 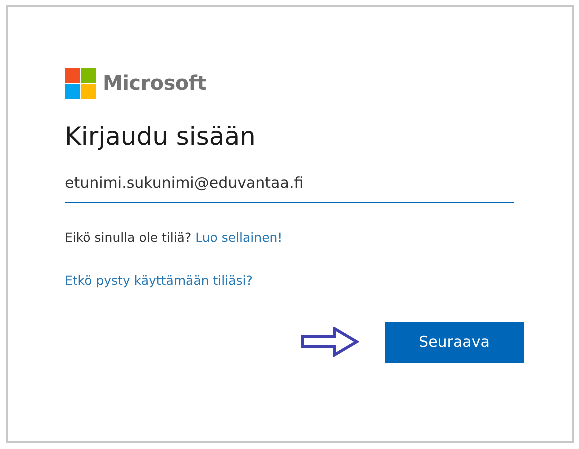 What do you see at coordinates (161, 137) in the screenshot?
I see `page-title: Kirjaudu sisään` at bounding box center [161, 137].